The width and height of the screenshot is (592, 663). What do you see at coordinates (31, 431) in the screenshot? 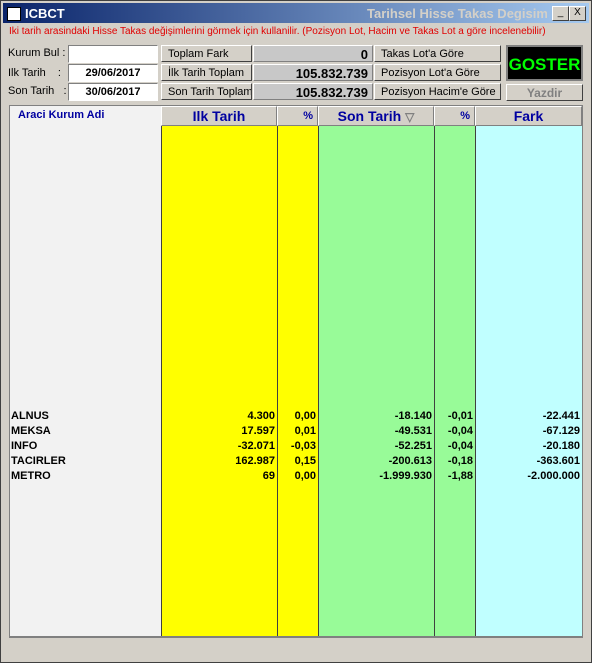
I see `row-kurum-adi: MEKSA` at bounding box center [31, 431].